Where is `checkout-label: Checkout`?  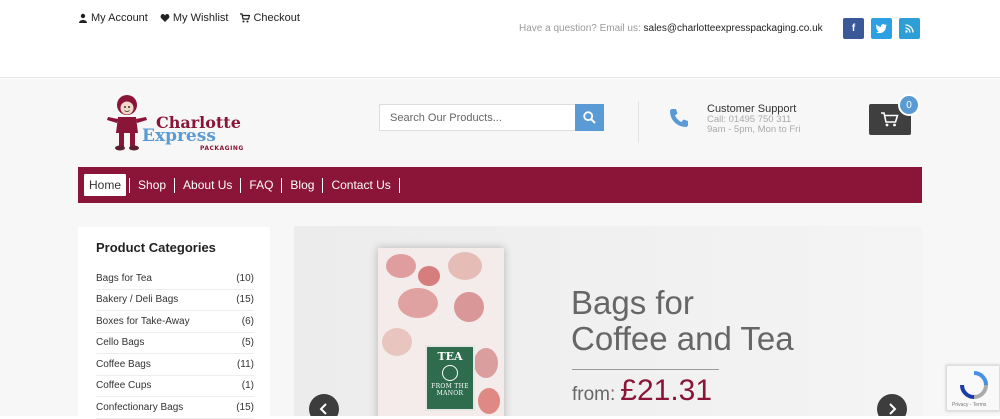 checkout-label: Checkout is located at coordinates (276, 18).